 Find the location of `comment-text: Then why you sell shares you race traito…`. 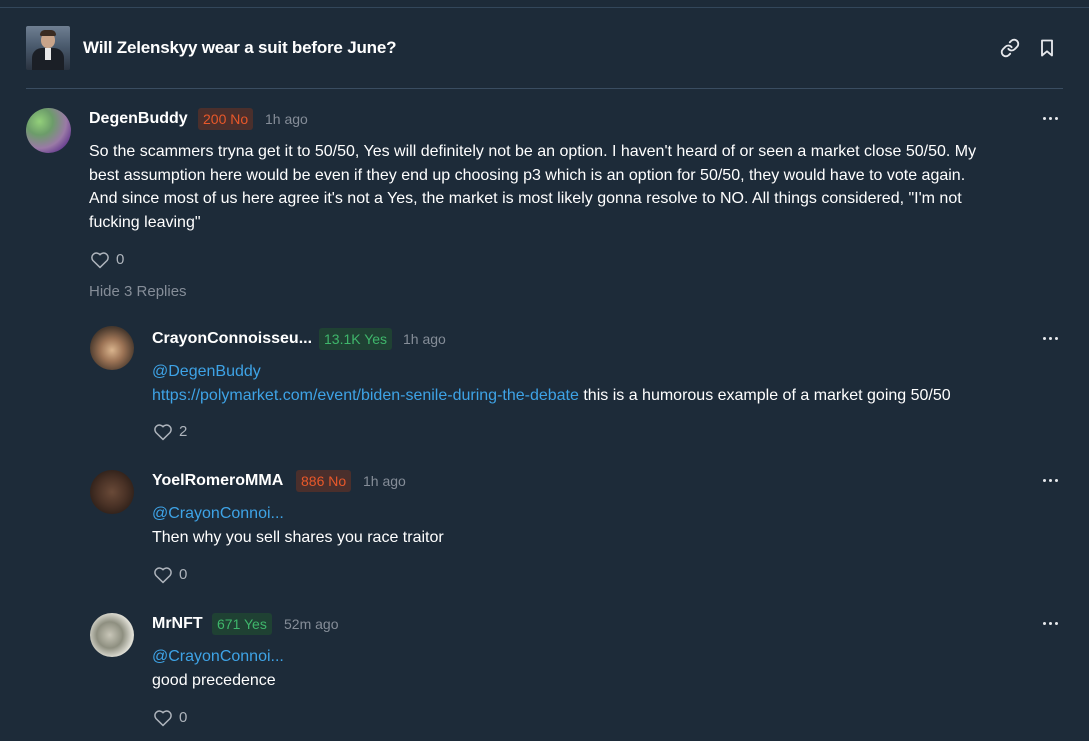

comment-text: Then why you sell shares you race traito… is located at coordinates (298, 537).